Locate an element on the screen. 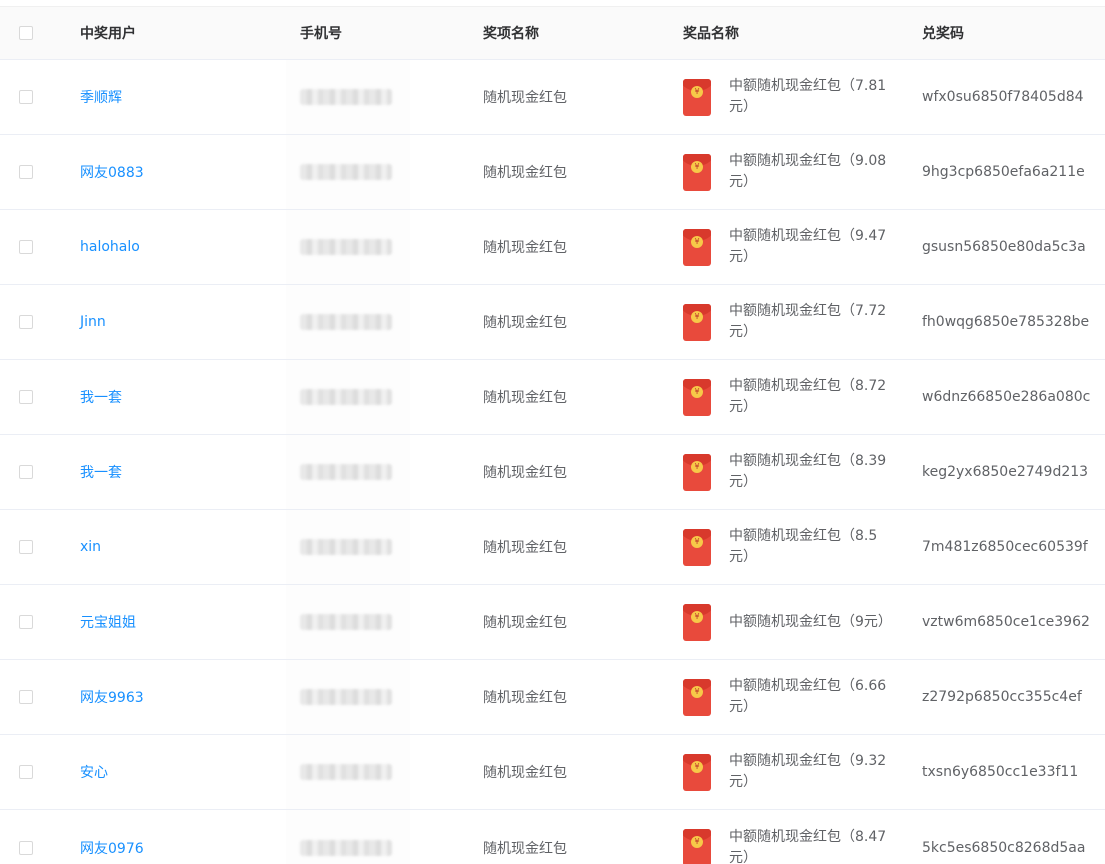  prize-cell: ¥ 中额随机现金红包（8.72元） is located at coordinates (793, 397).